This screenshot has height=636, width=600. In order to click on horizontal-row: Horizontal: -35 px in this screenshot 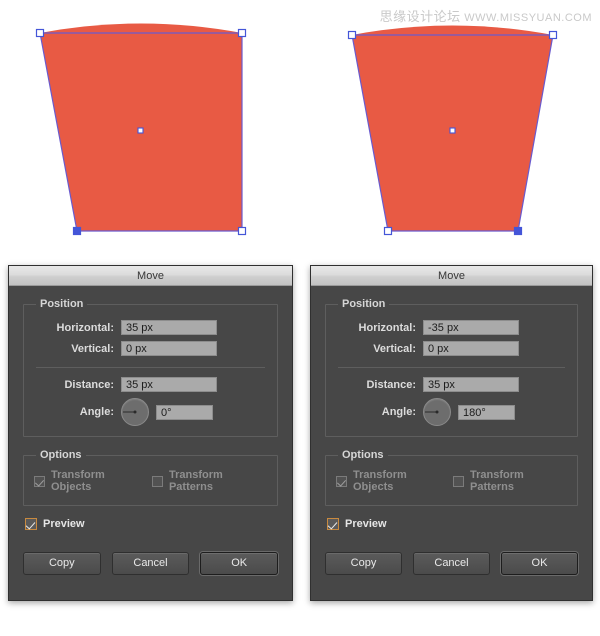, I will do `click(451, 327)`.